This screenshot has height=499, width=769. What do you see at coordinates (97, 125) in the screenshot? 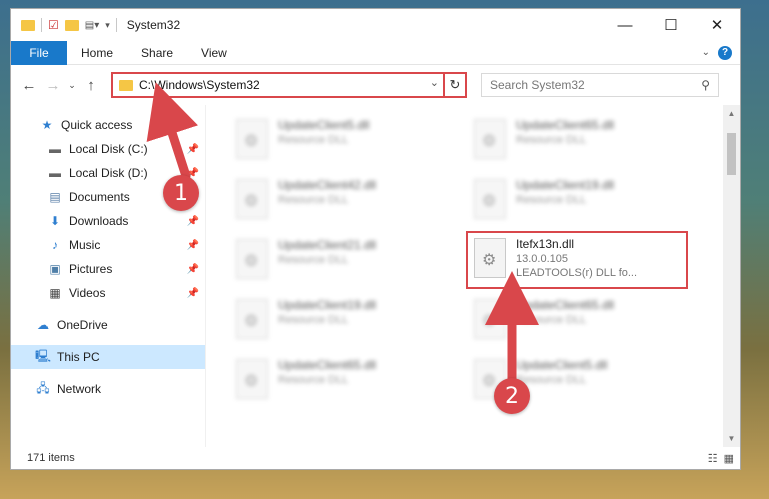
I see `sidebar-item-label: Quick access` at bounding box center [97, 125].